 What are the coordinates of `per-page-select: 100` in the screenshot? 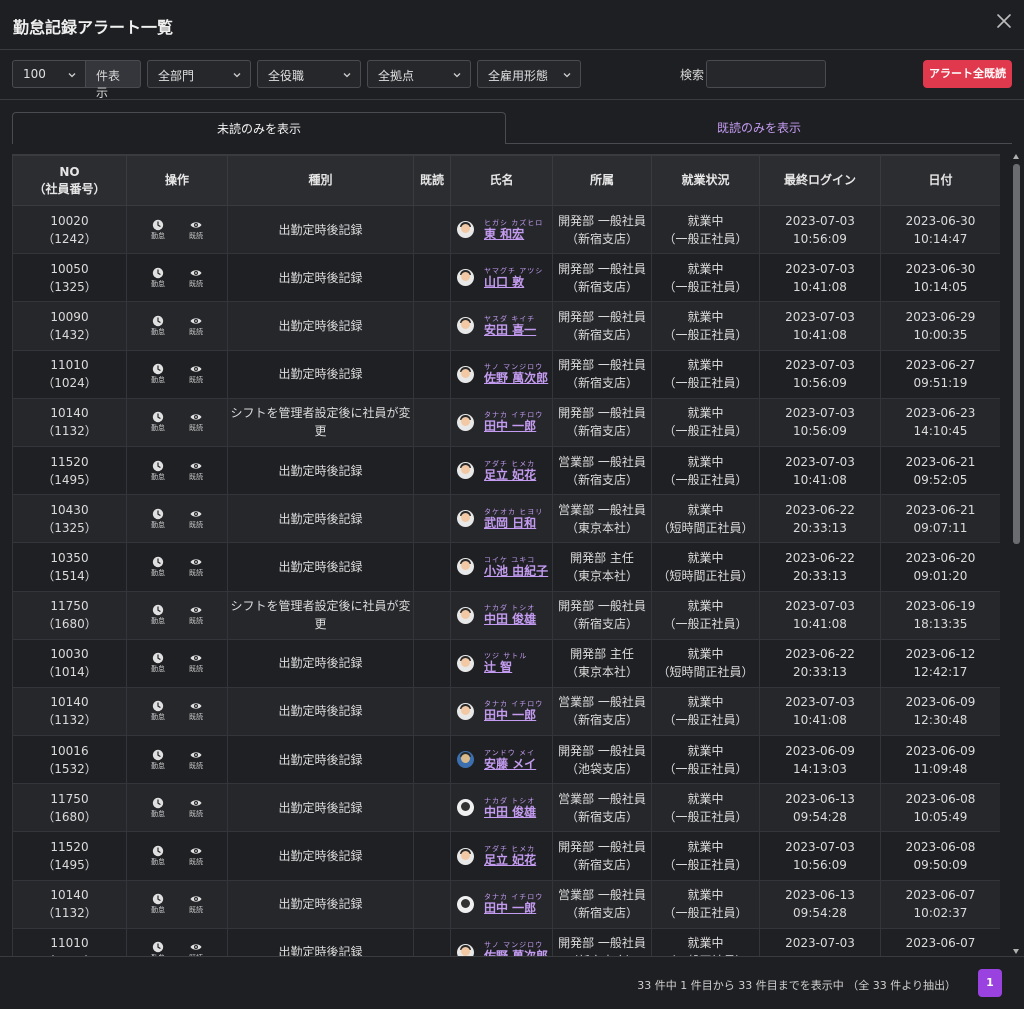 It's located at (49, 74).